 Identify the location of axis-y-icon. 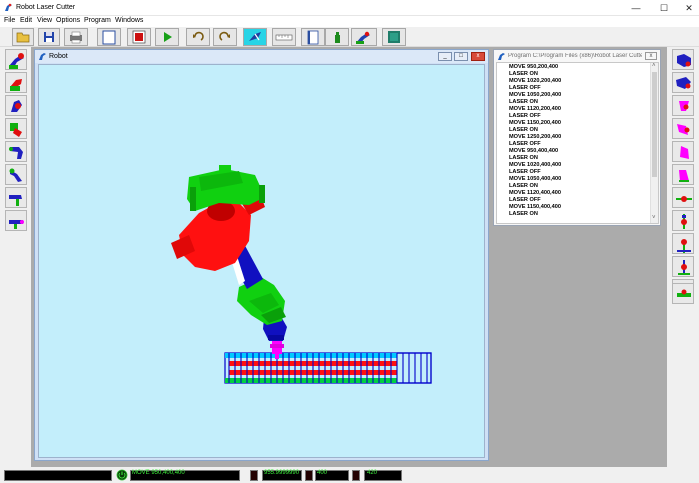
(684, 221).